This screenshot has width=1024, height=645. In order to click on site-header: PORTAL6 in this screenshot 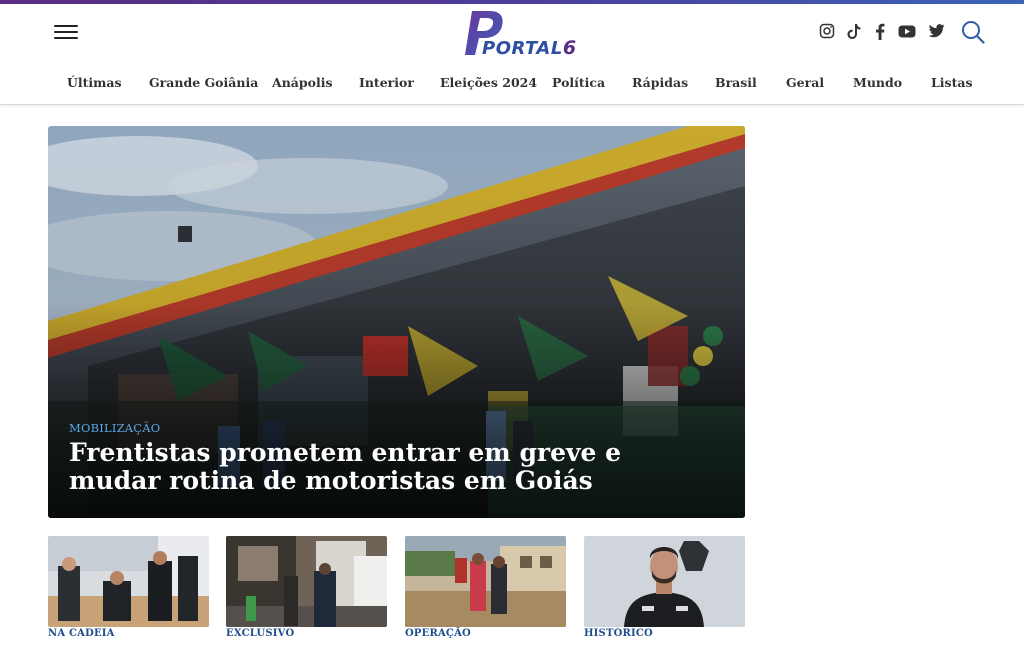, I will do `click(512, 32)`.